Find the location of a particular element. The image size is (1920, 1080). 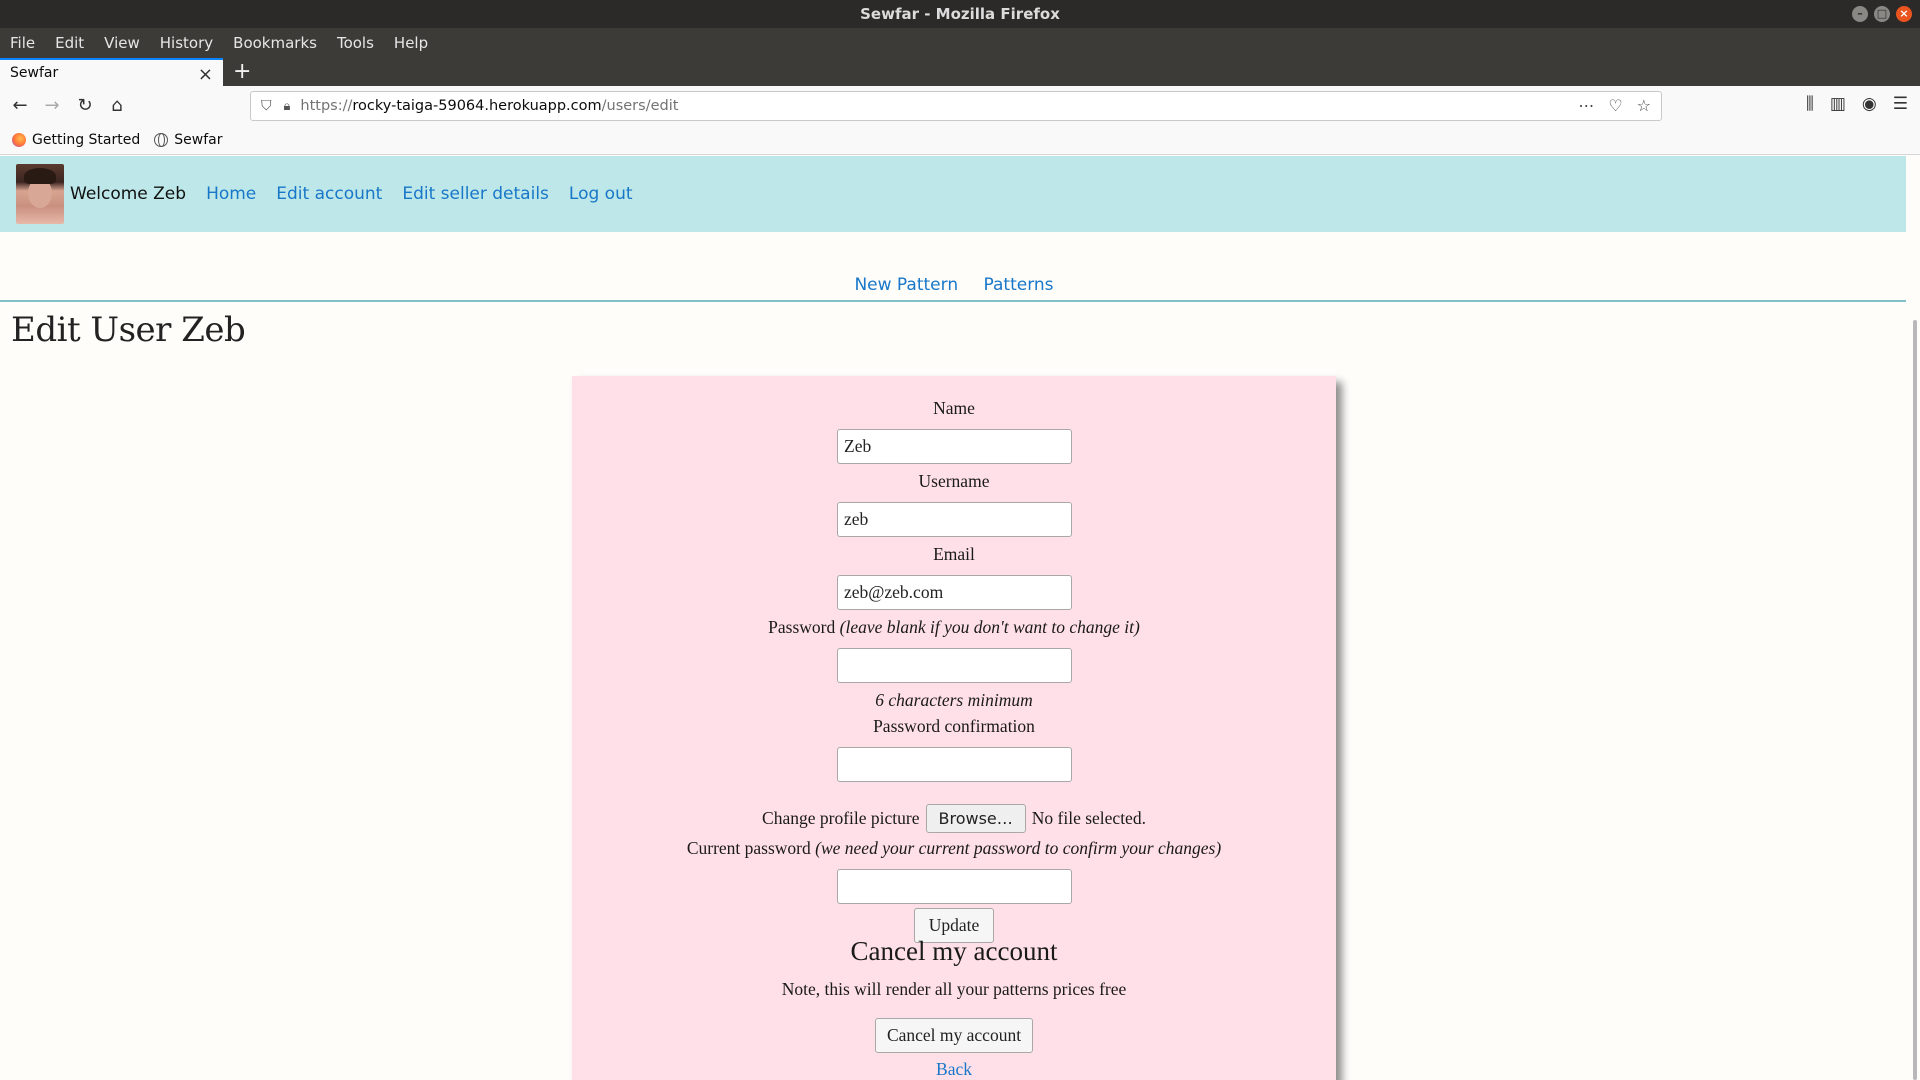

patterns-link: Patterns is located at coordinates (1019, 285).